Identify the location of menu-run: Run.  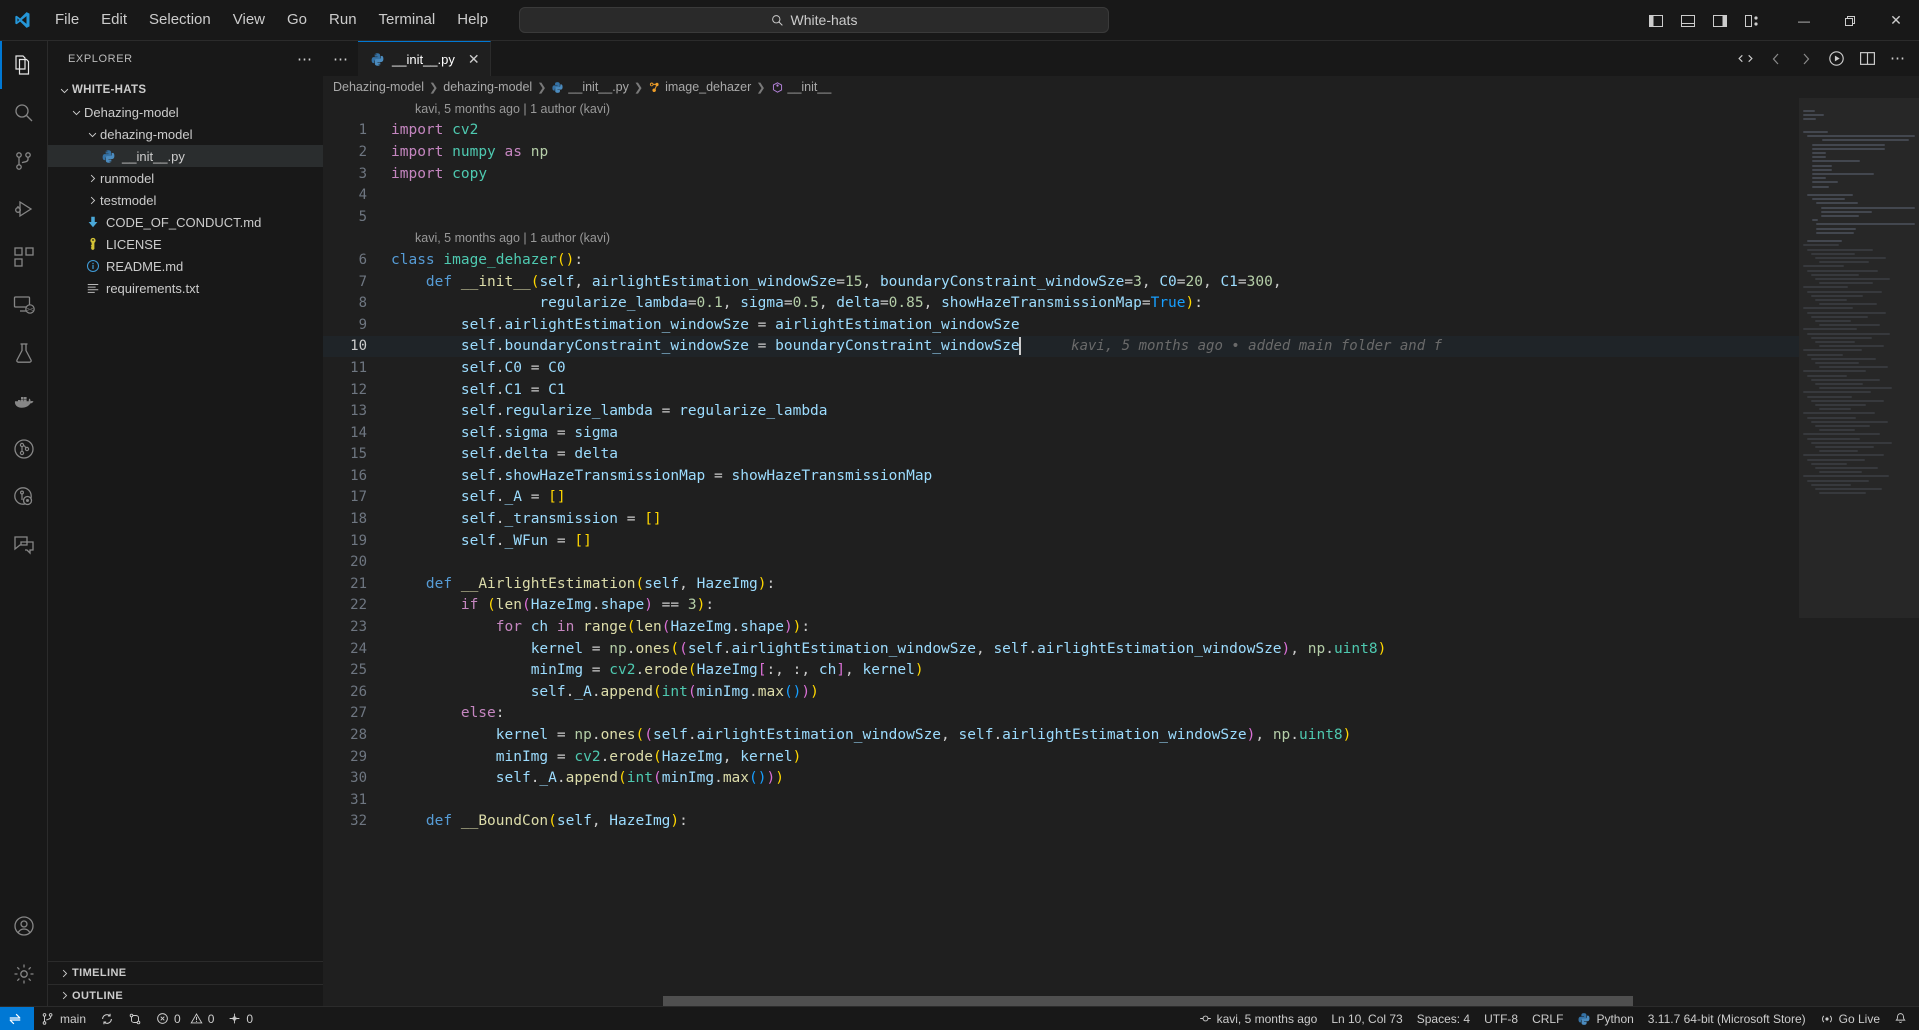
(343, 20).